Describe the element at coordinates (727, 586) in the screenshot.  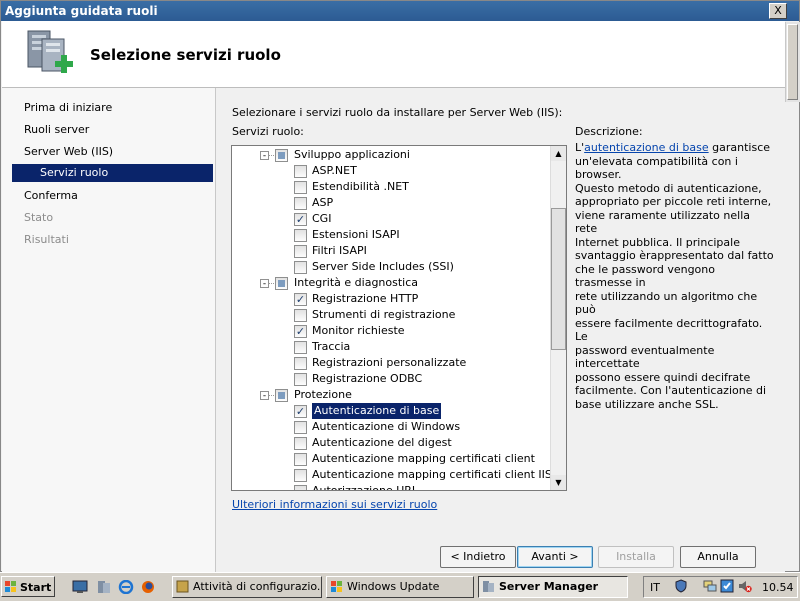
I see `action-center-icon` at that location.